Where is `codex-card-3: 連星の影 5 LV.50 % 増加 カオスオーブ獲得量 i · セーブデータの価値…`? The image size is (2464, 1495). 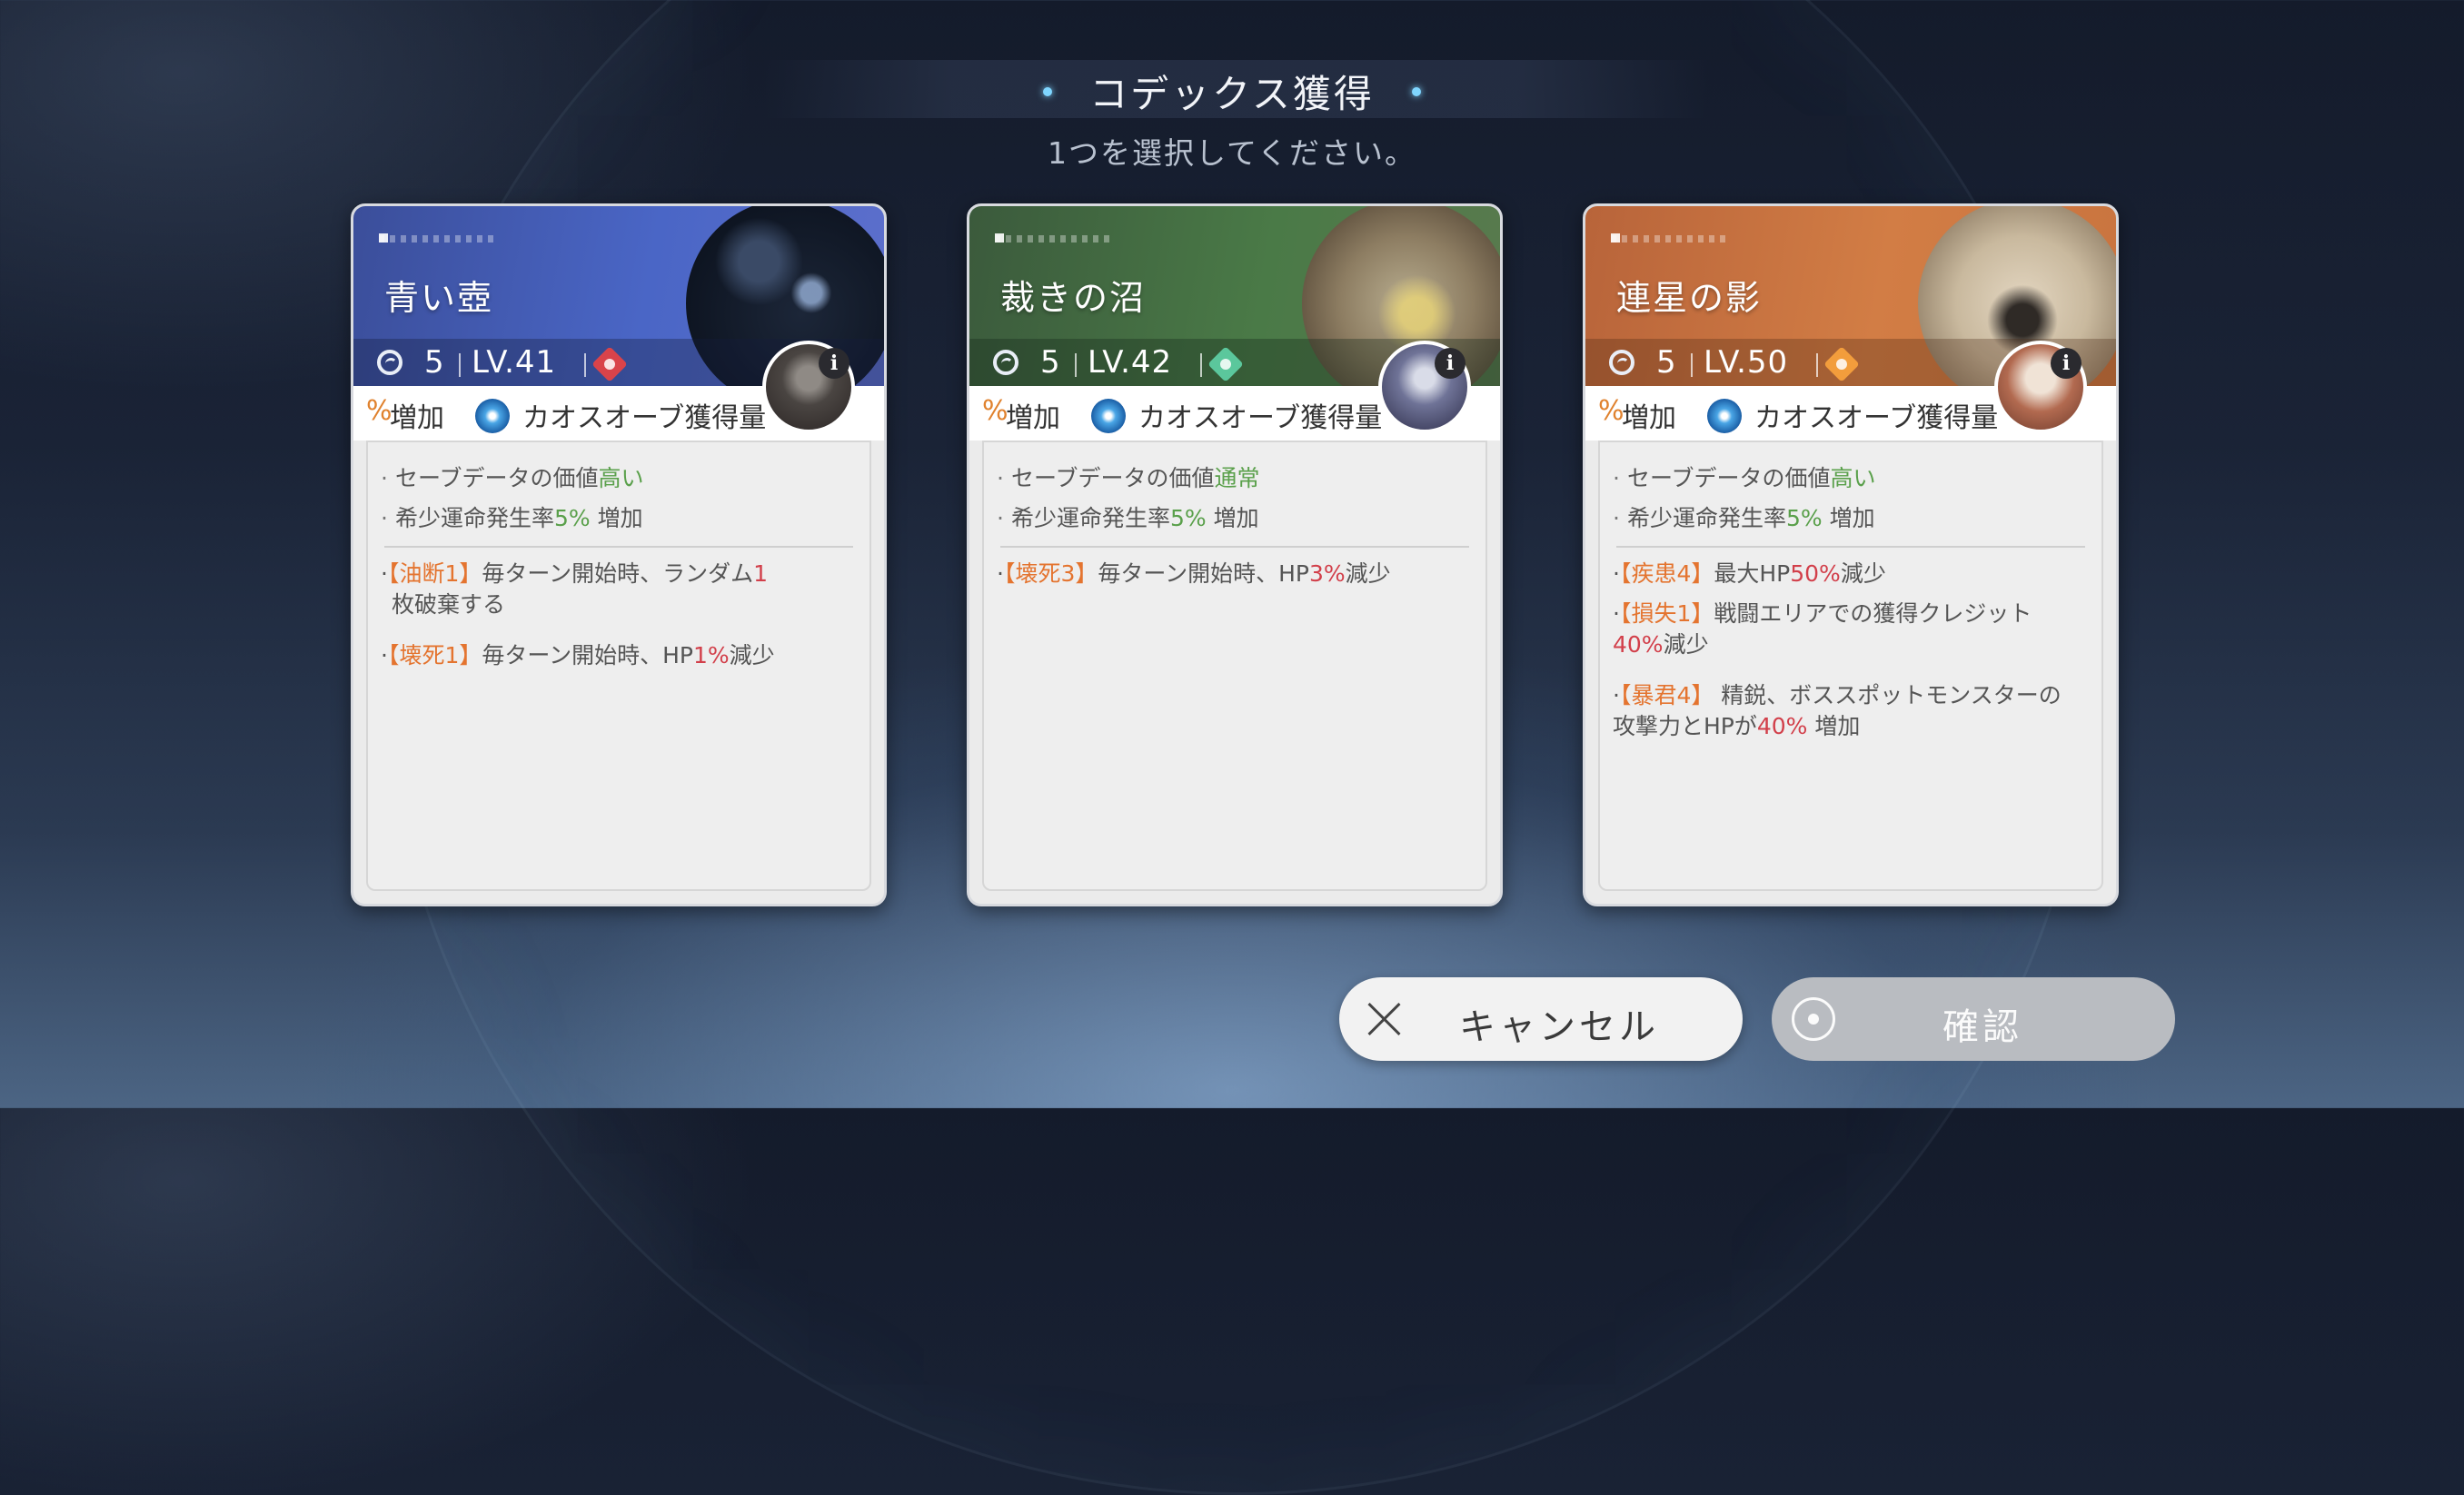
codex-card-3: 連星の影 5 LV.50 % 増加 カオスオーブ獲得量 i · セーブデータの価値… is located at coordinates (1851, 554).